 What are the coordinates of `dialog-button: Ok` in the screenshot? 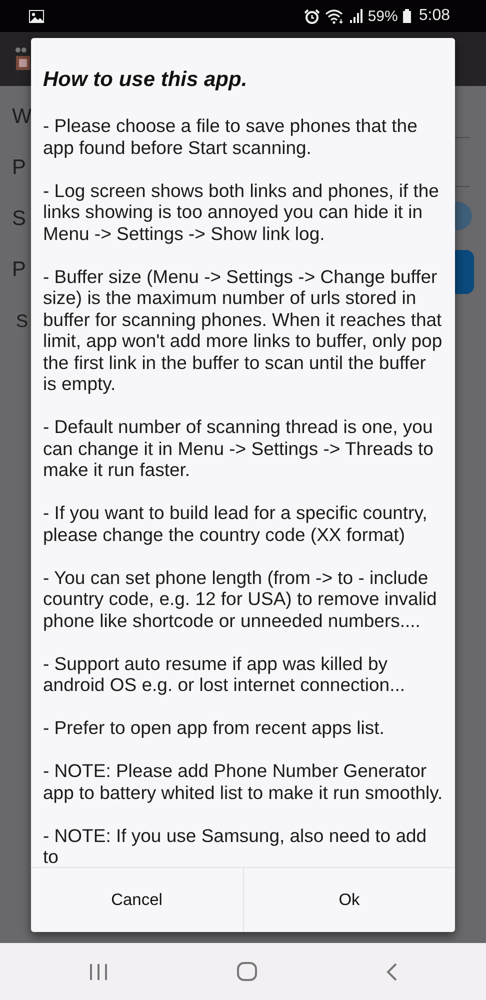 It's located at (348, 900).